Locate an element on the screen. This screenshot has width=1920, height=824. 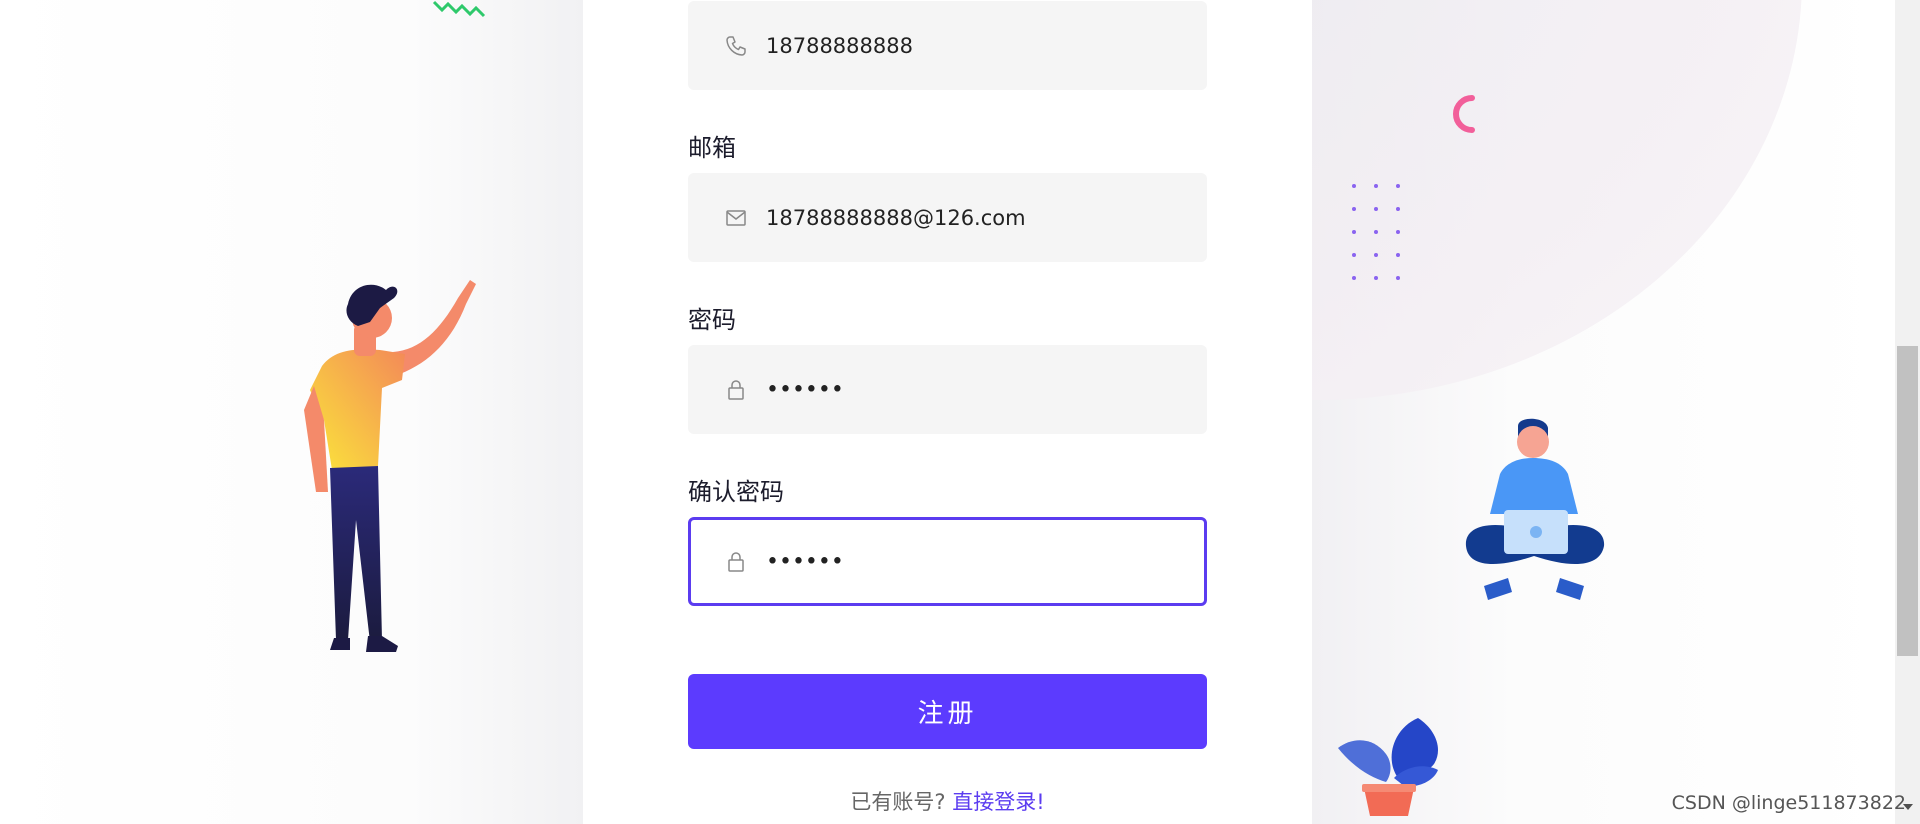
email-field: 18788888888@126.com is located at coordinates (947, 217).